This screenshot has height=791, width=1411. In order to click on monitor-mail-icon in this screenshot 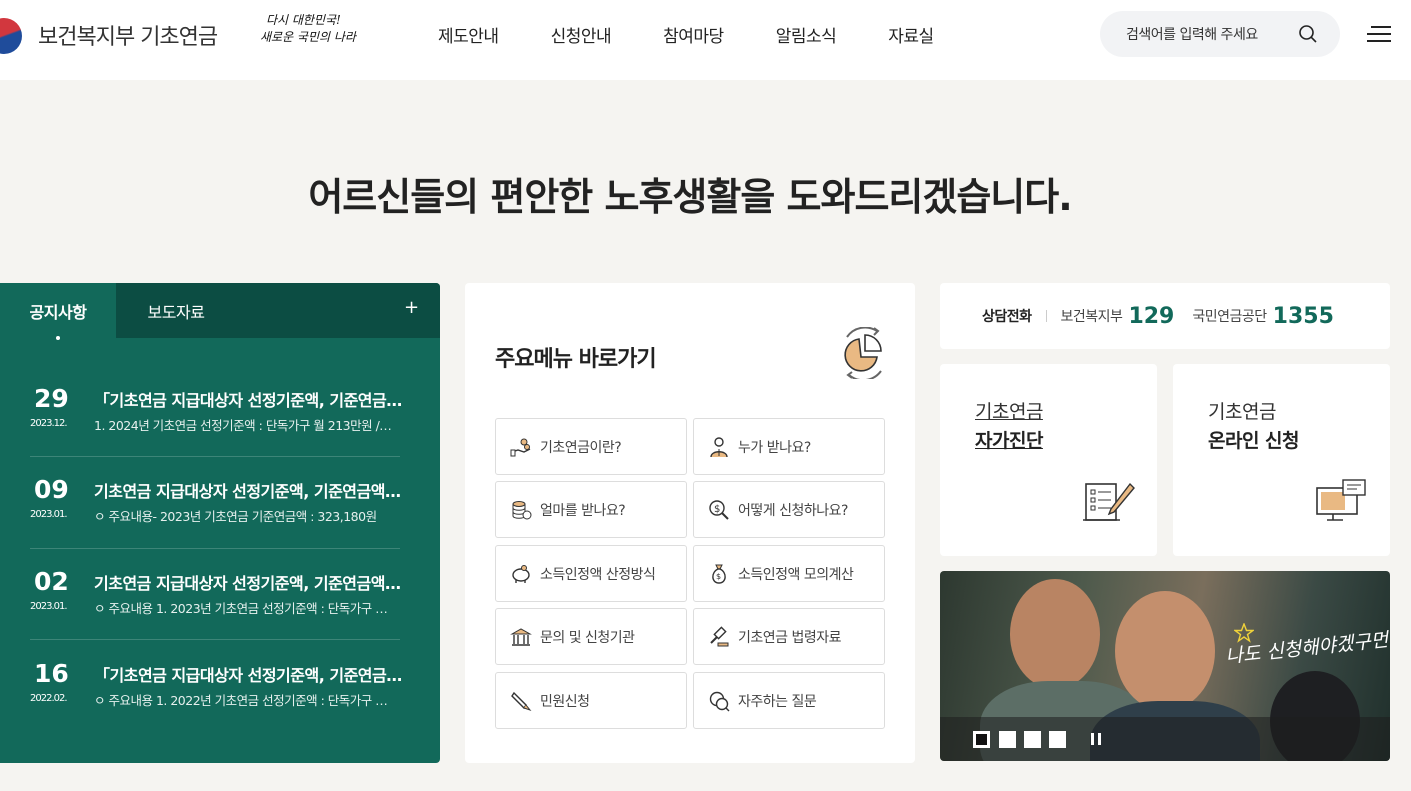, I will do `click(1341, 500)`.